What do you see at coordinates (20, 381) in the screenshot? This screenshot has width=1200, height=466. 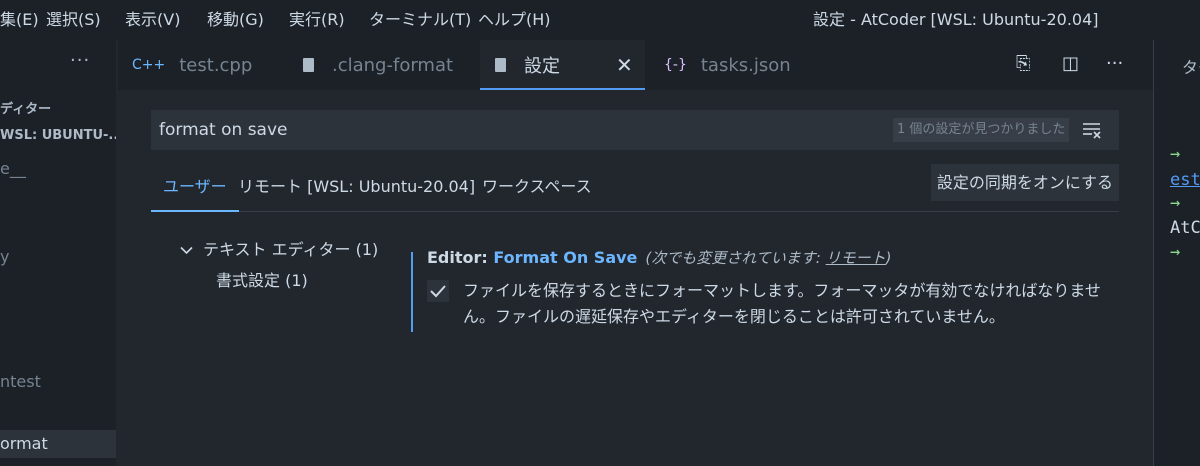 I see `tree-item: ntest` at bounding box center [20, 381].